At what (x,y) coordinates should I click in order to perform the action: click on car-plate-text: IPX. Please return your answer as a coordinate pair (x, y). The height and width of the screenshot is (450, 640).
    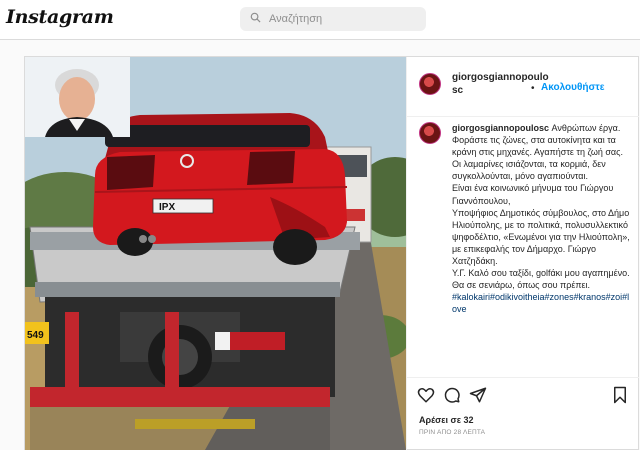
    Looking at the image, I should click on (167, 207).